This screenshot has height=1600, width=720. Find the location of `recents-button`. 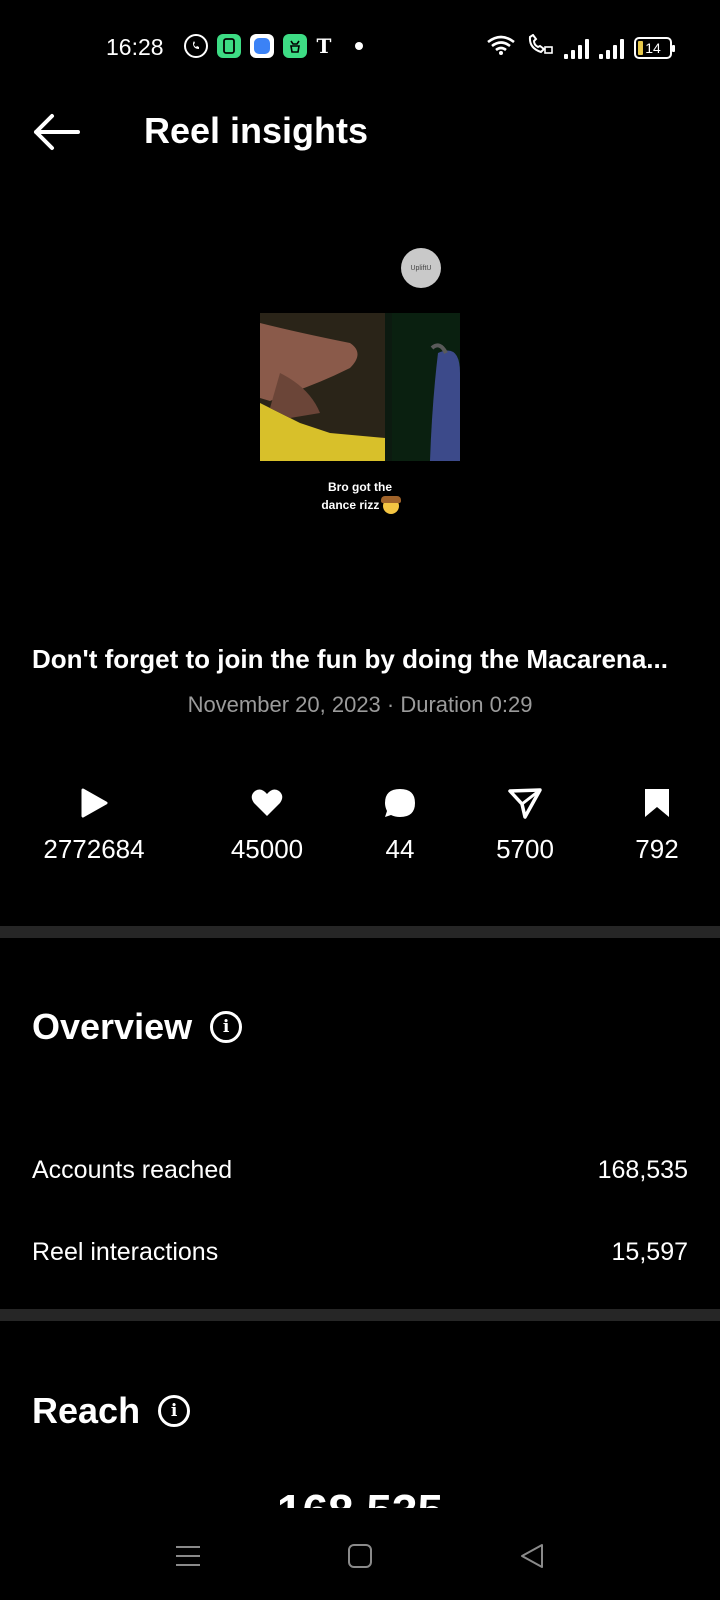

recents-button is located at coordinates (188, 1556).